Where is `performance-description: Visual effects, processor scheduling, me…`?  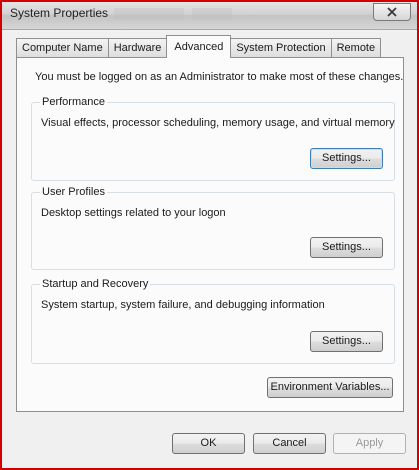 performance-description: Visual effects, processor scheduling, me… is located at coordinates (218, 123).